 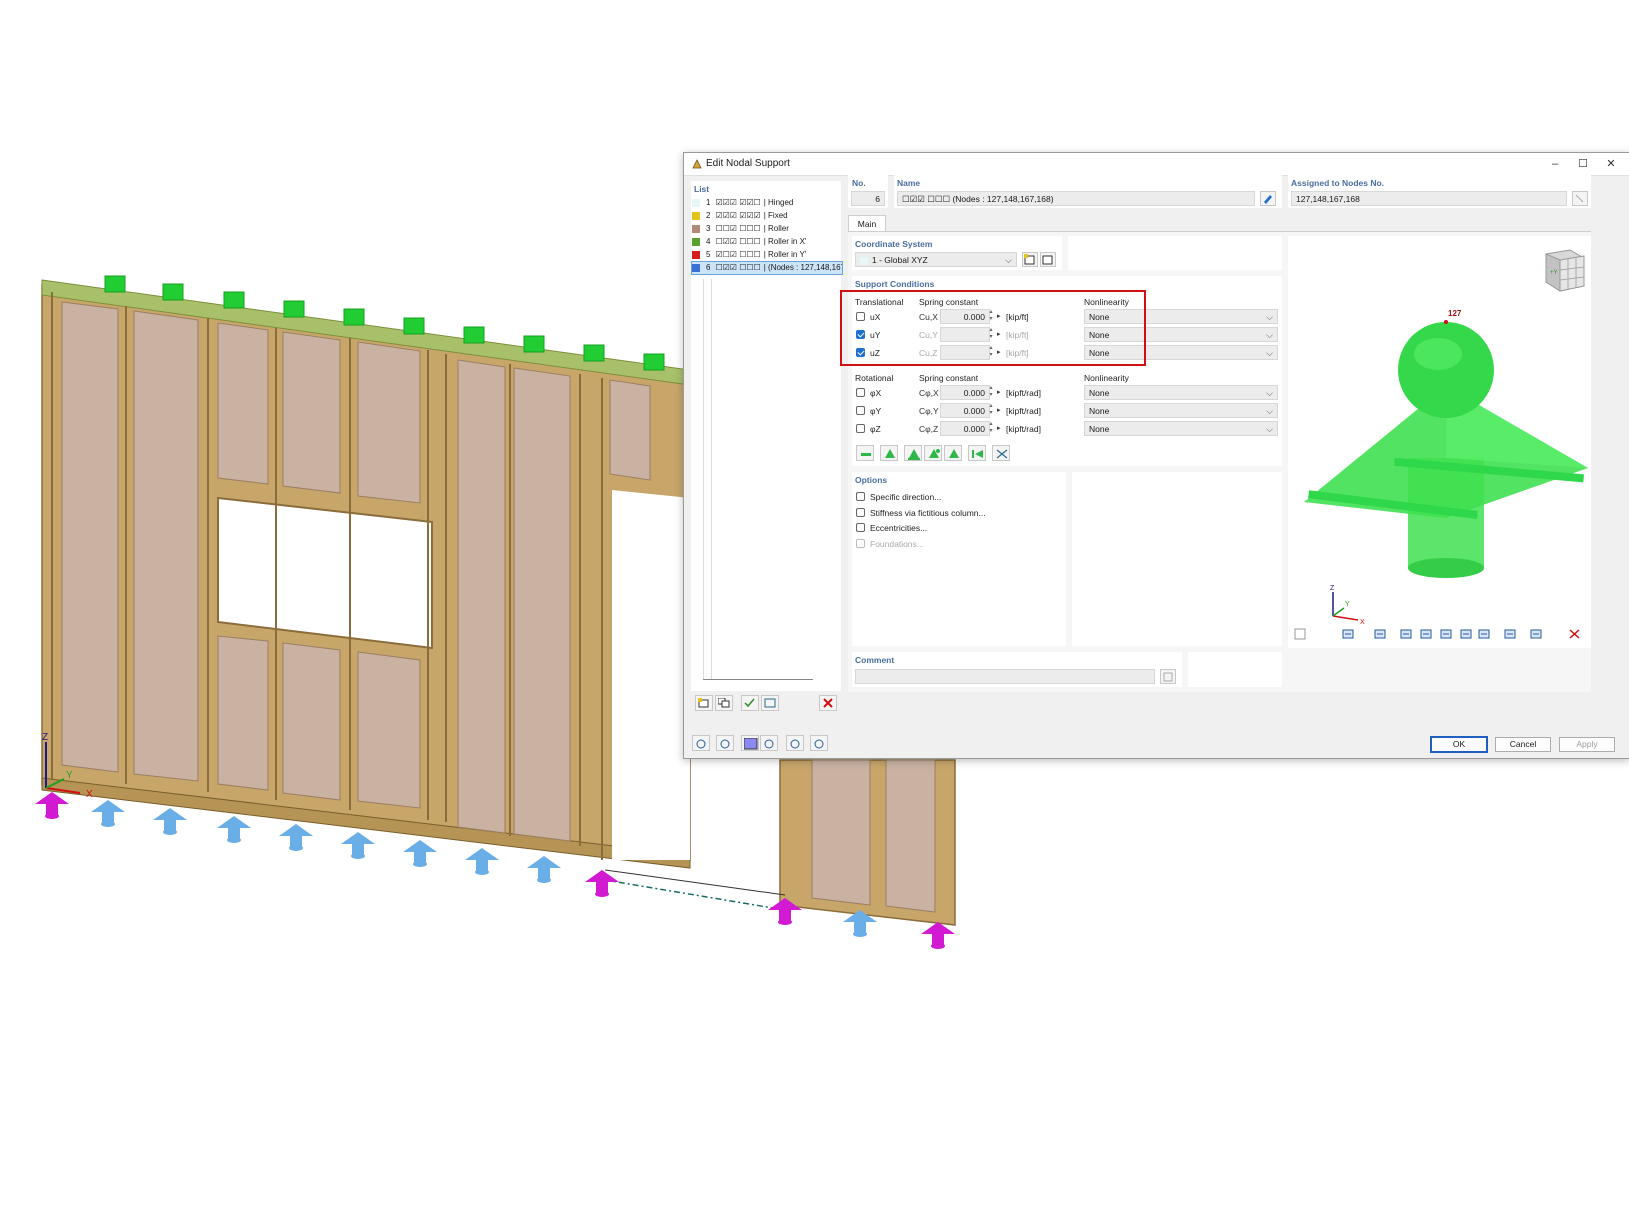 What do you see at coordinates (1427, 634) in the screenshot?
I see `view-y-icon` at bounding box center [1427, 634].